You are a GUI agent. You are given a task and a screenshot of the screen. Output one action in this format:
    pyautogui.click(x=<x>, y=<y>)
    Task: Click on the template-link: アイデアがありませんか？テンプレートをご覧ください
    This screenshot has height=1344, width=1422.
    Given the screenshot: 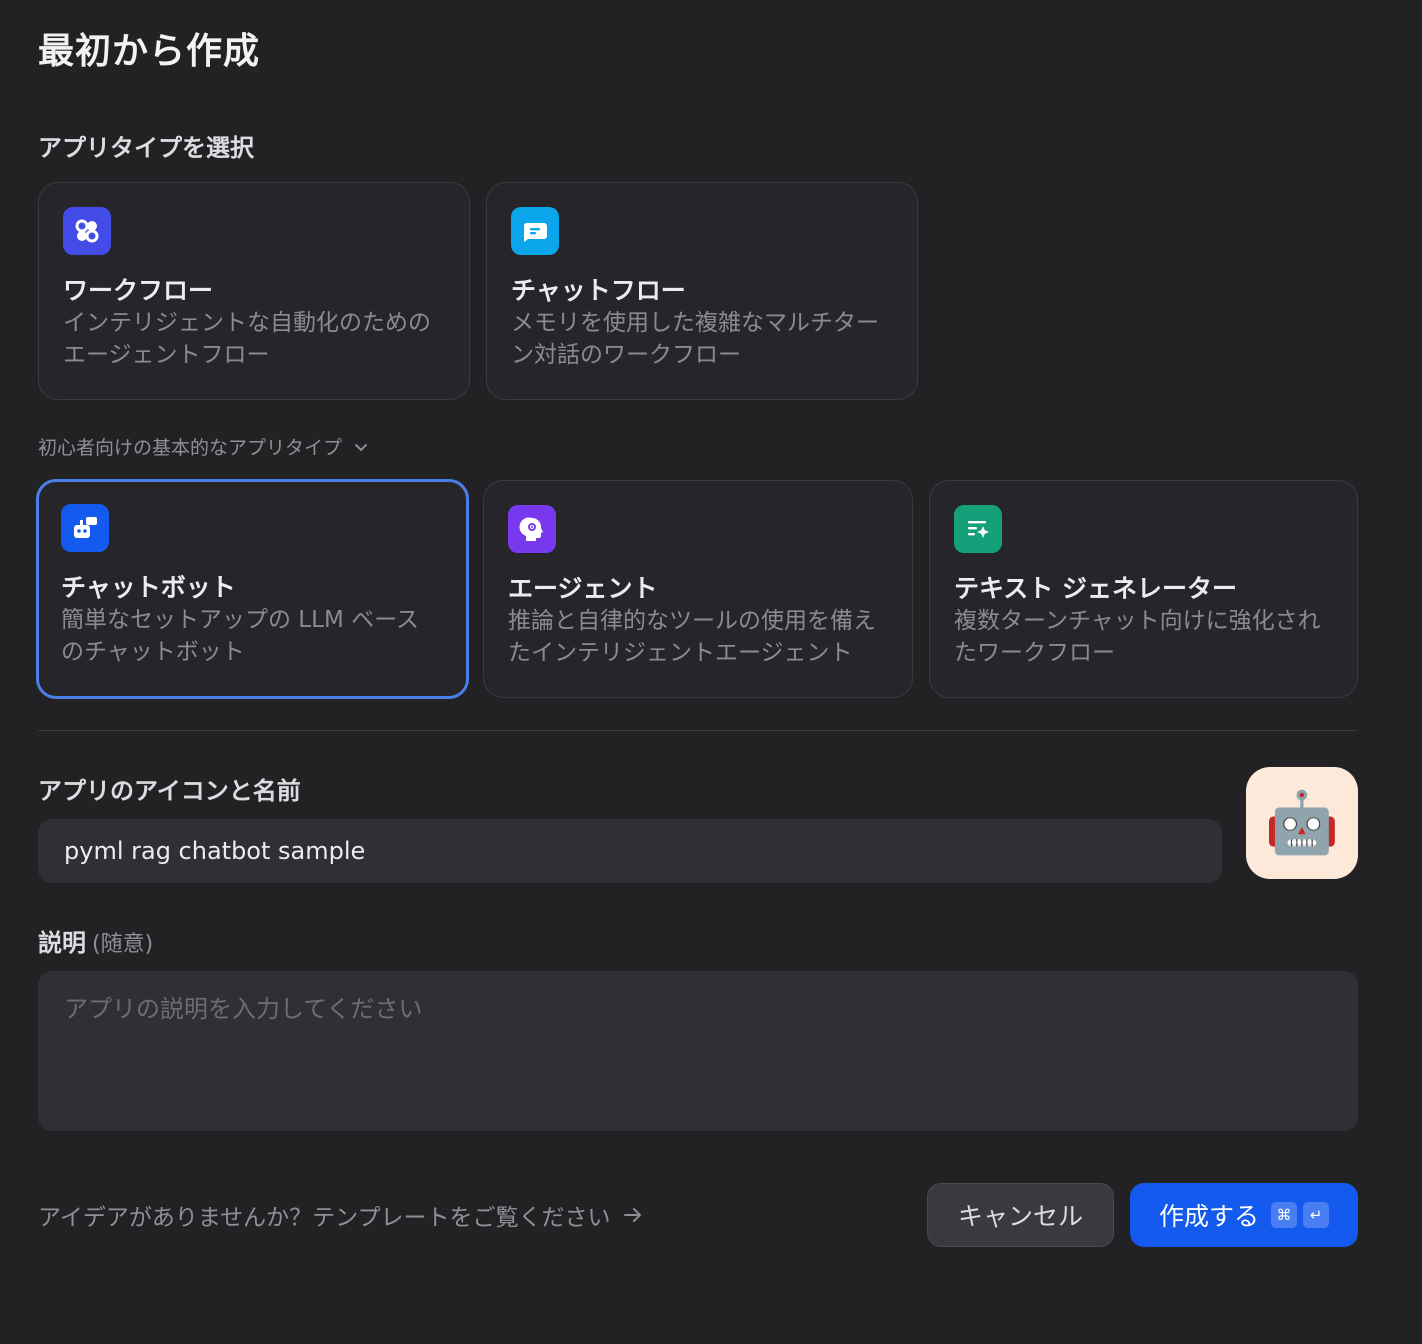 What is the action you would take?
    pyautogui.click(x=341, y=1215)
    